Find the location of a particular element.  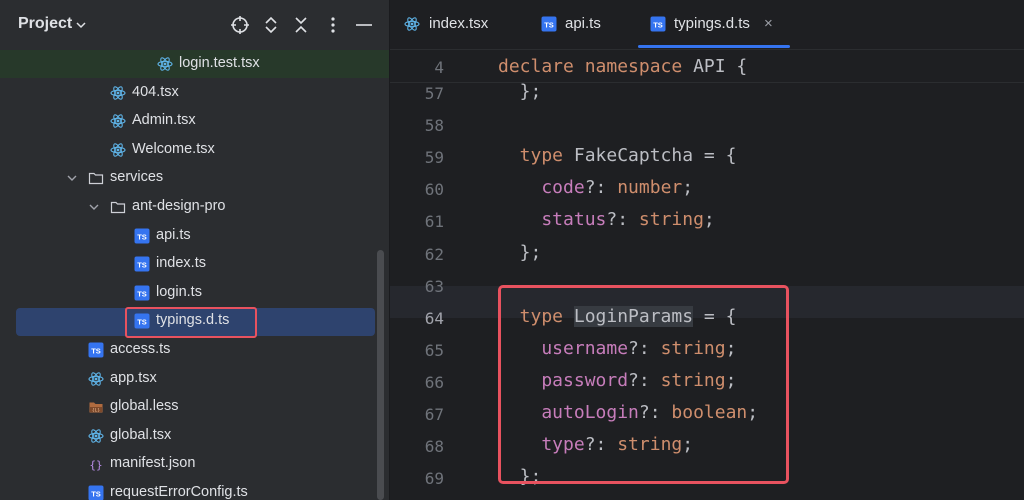

tree-item-label: global.less is located at coordinates (144, 406).